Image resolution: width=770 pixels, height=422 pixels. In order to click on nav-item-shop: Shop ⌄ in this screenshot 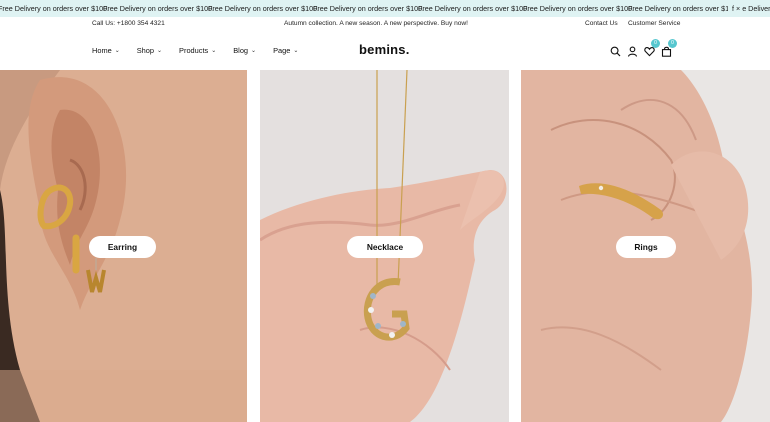, I will do `click(149, 50)`.